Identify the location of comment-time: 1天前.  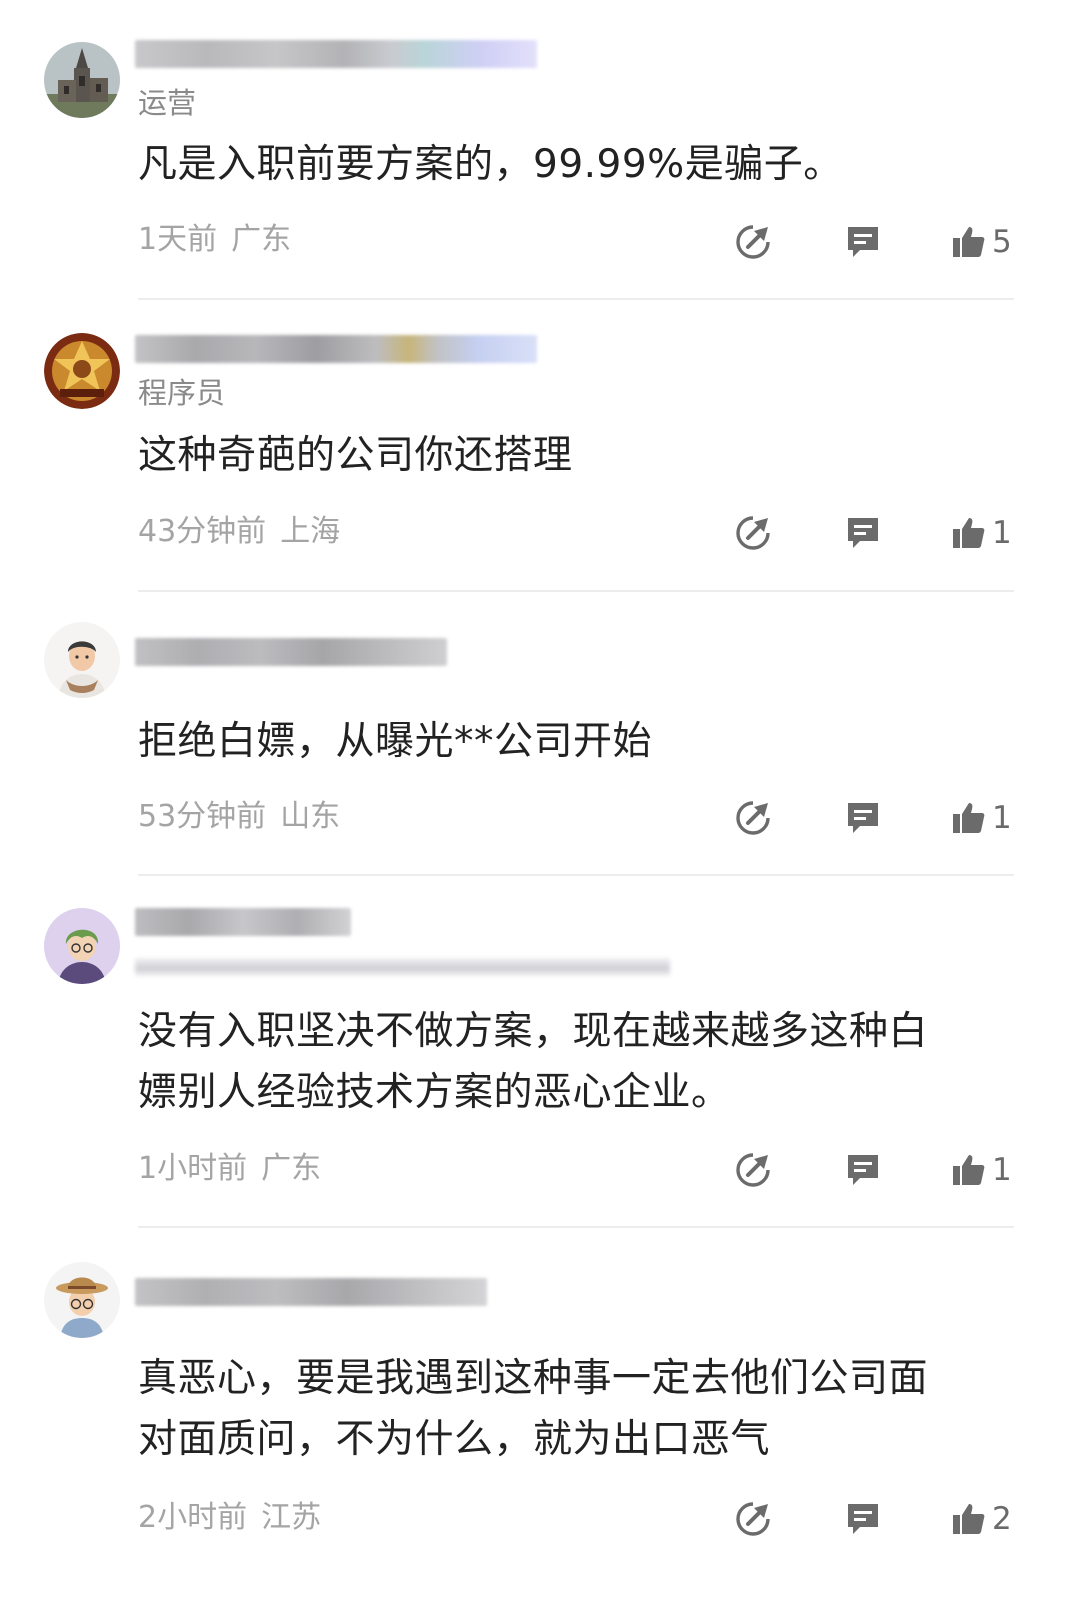
(178, 239).